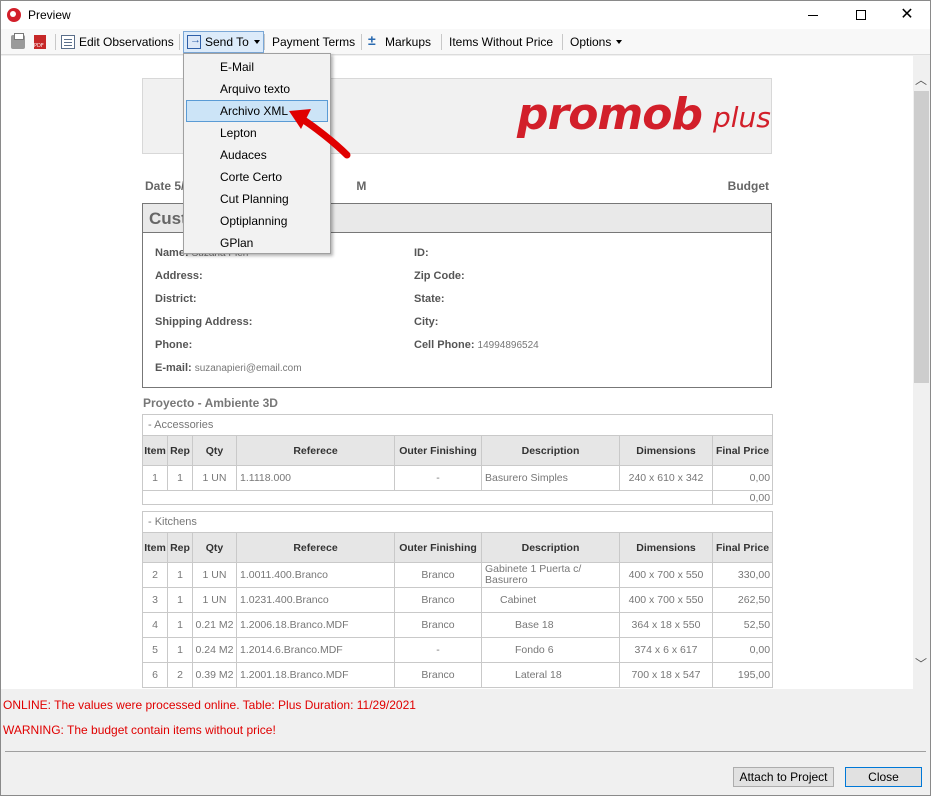 This screenshot has width=931, height=796. Describe the element at coordinates (861, 15) in the screenshot. I see `maximize-button` at that location.